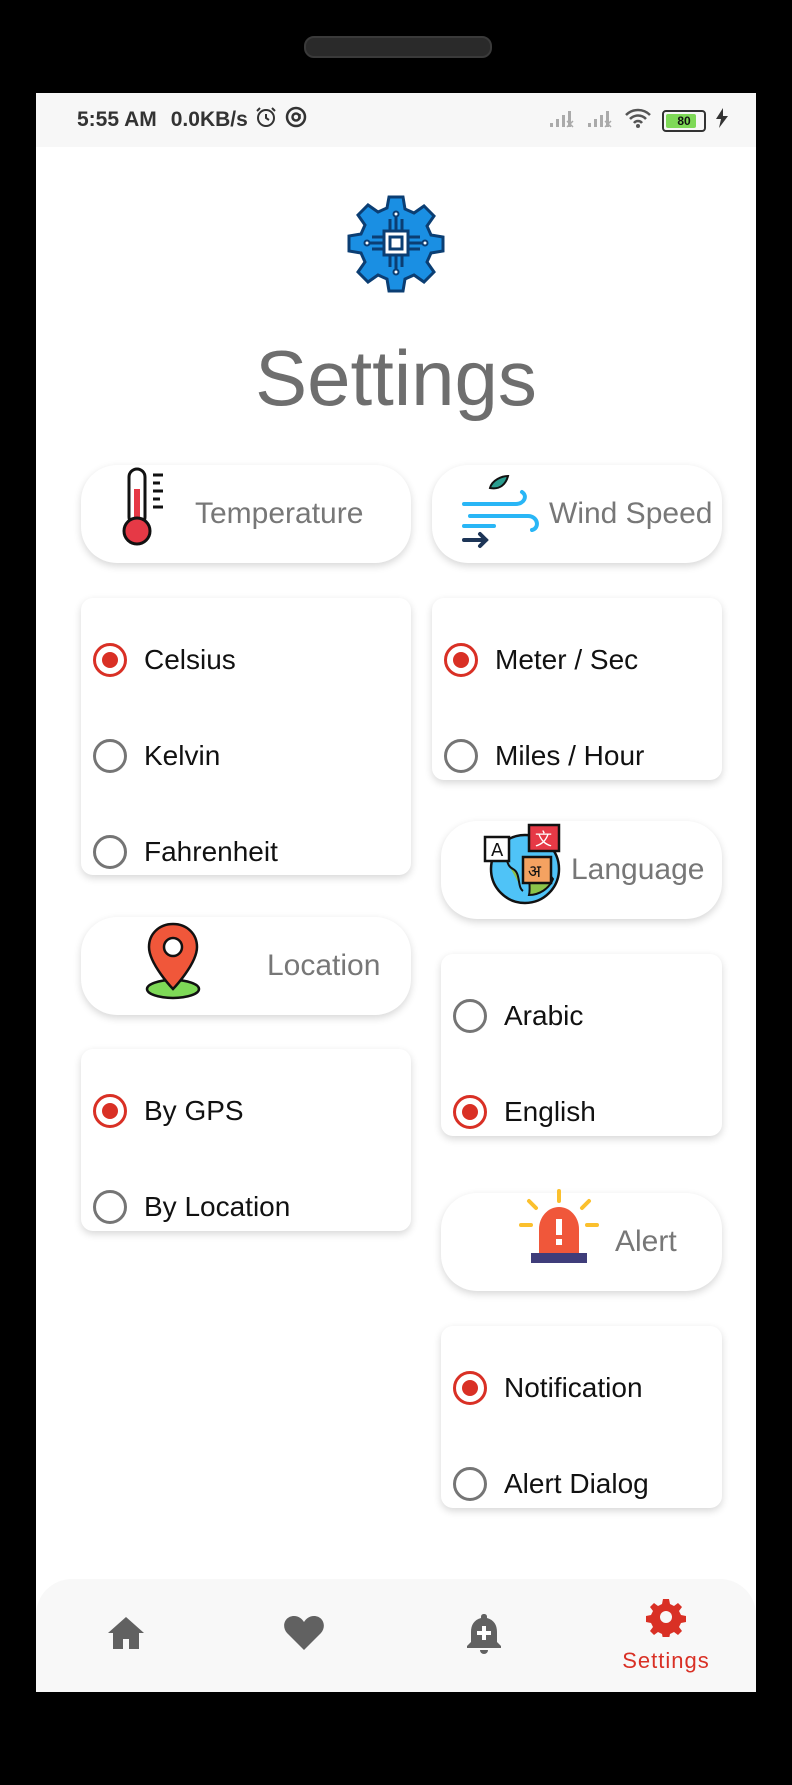 This screenshot has height=1785, width=792. I want to click on radio-option-celsius: Celsius, so click(164, 660).